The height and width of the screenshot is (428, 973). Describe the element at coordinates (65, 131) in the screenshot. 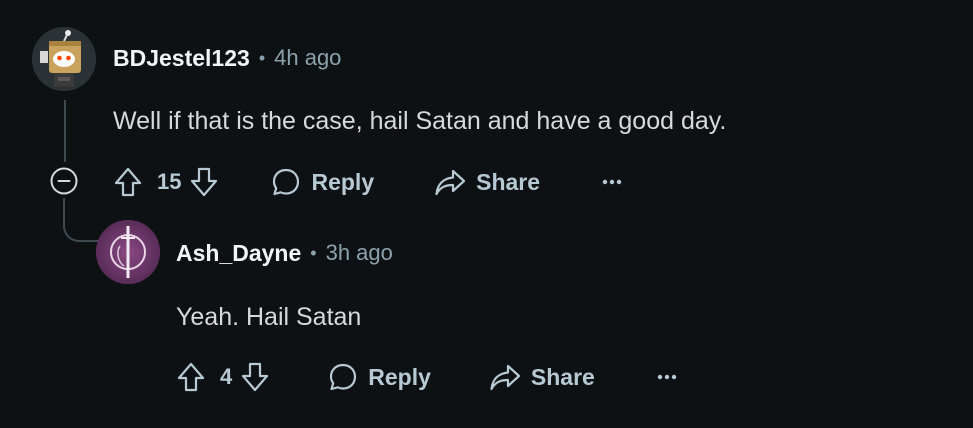

I see `thread-line` at that location.